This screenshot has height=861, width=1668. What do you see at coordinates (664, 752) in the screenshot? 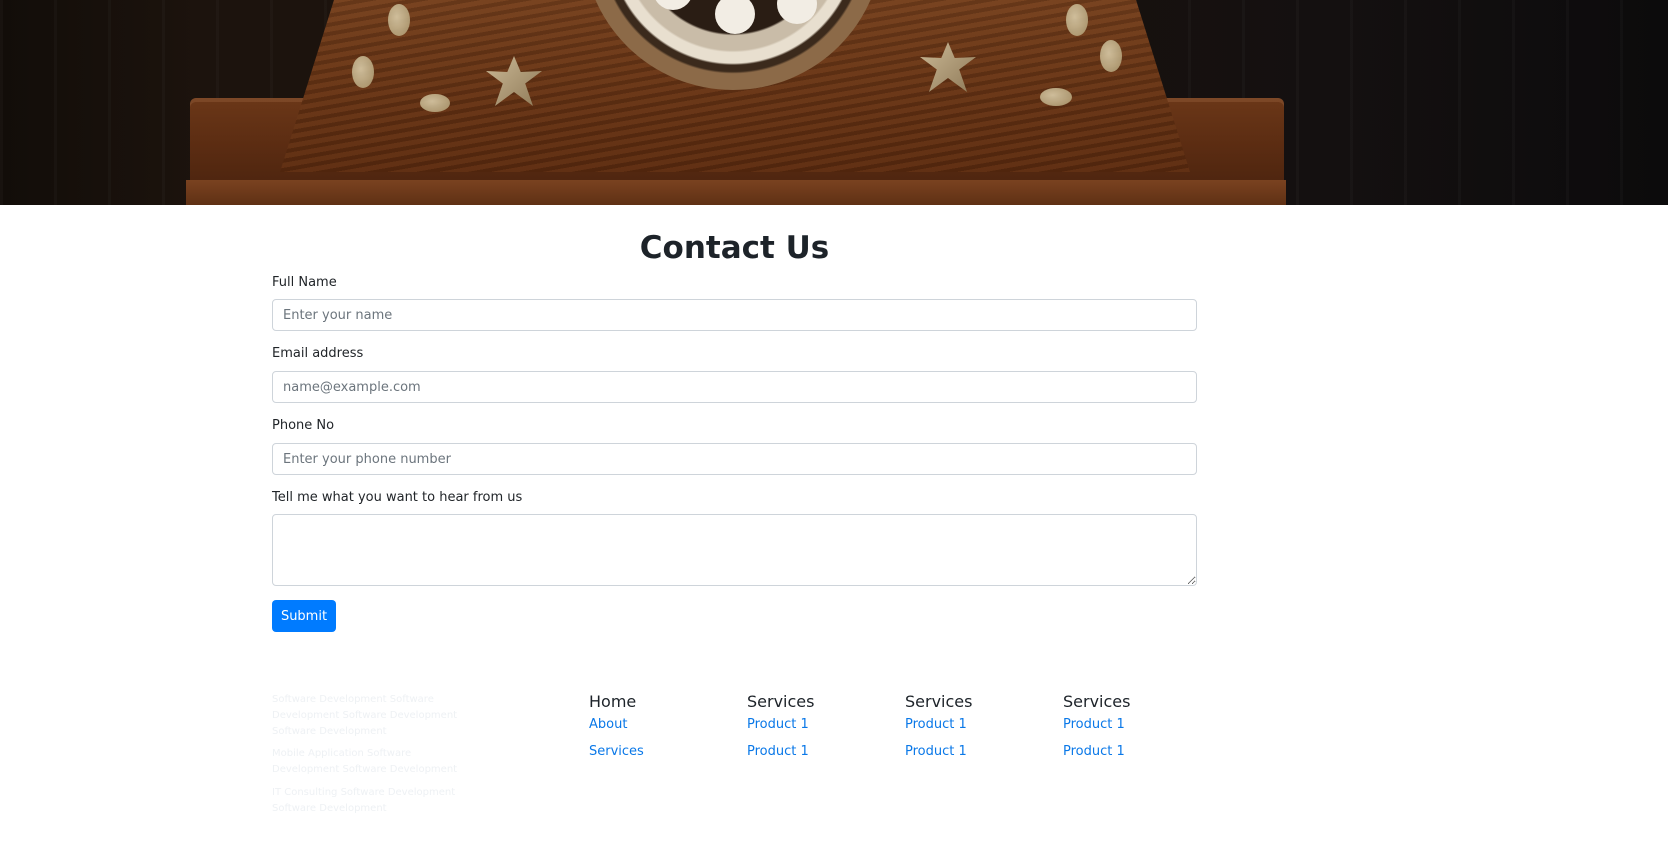
I see `footer-link-services: Services` at bounding box center [664, 752].